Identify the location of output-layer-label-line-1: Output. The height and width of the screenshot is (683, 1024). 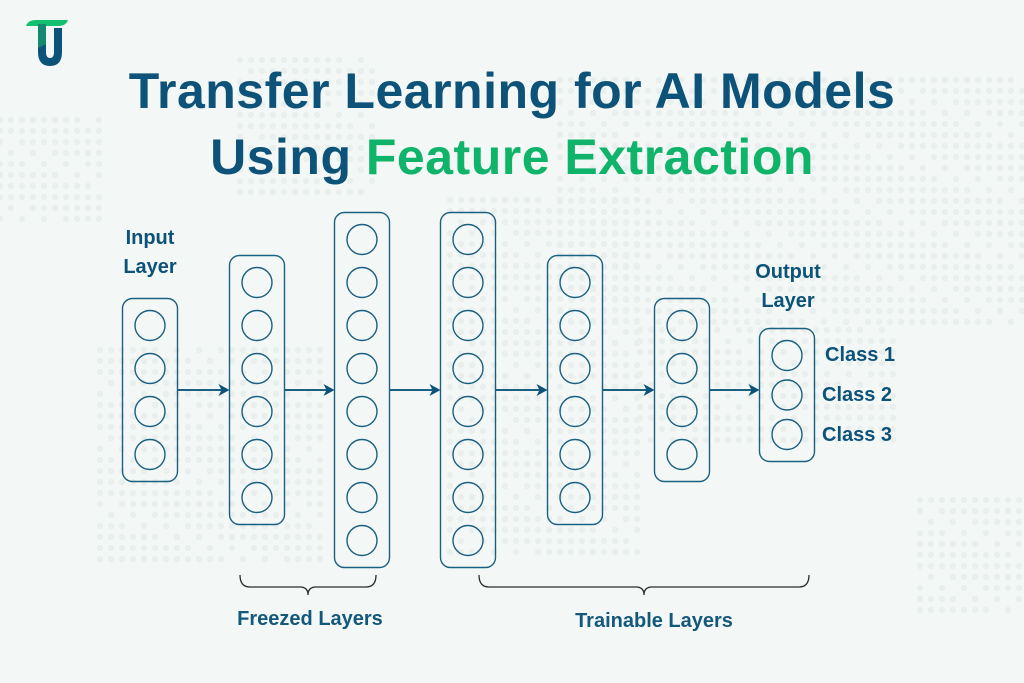
(788, 272).